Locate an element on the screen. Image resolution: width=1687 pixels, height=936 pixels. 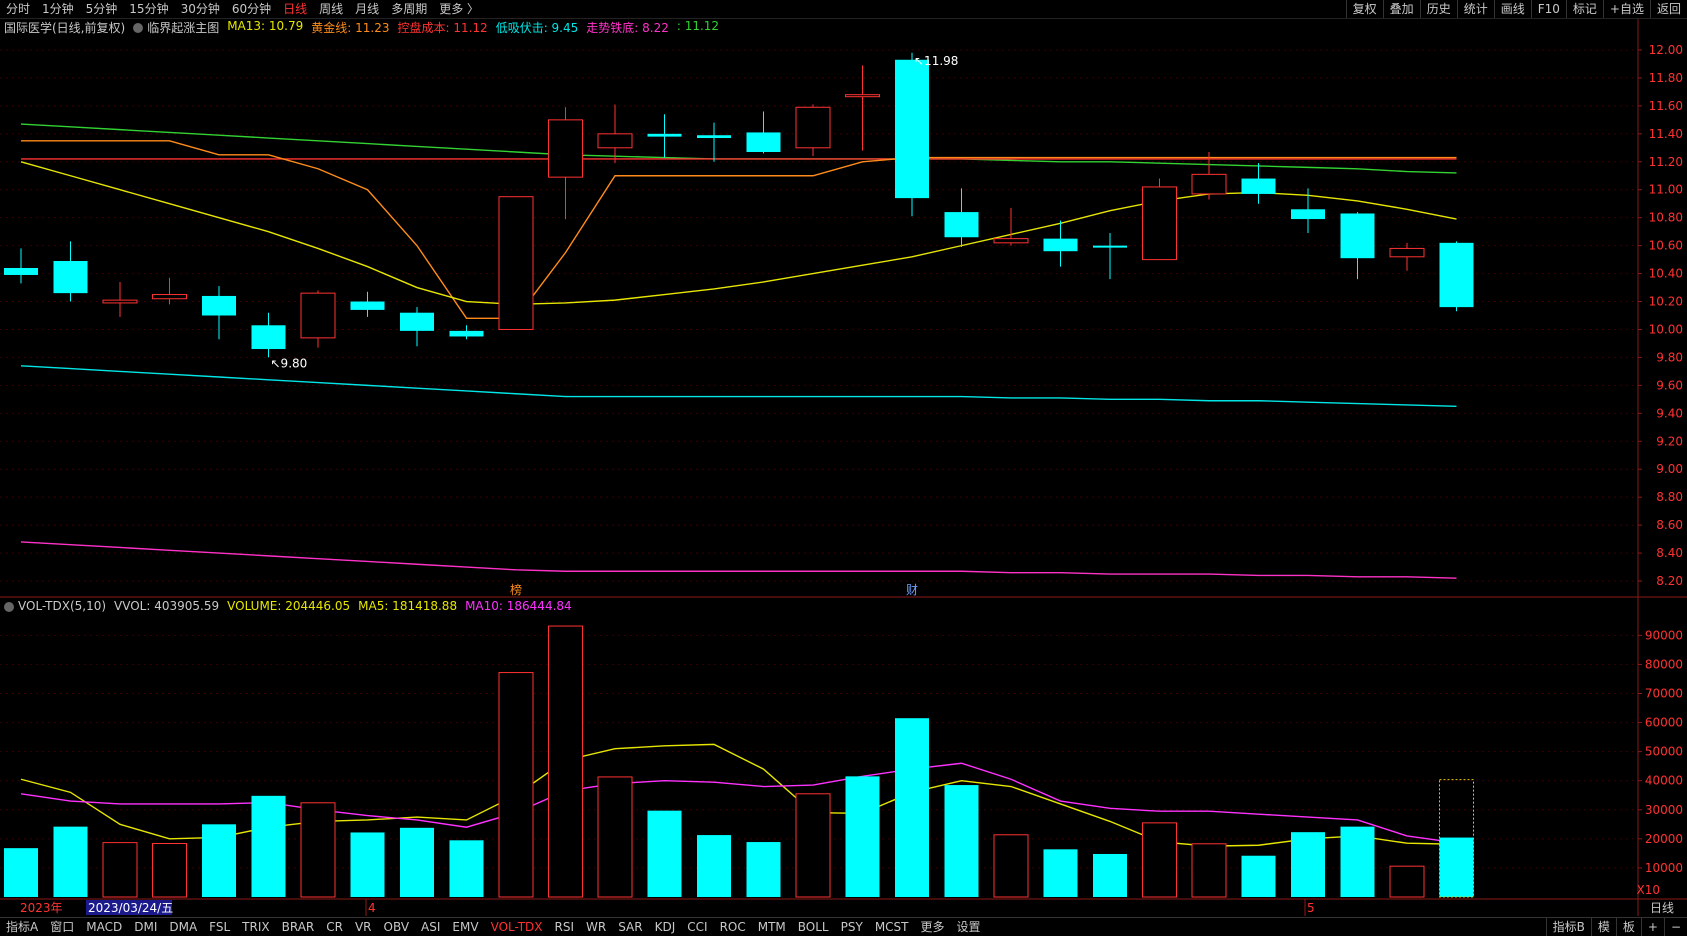
indicator-tab-23: MCST is located at coordinates (892, 927).